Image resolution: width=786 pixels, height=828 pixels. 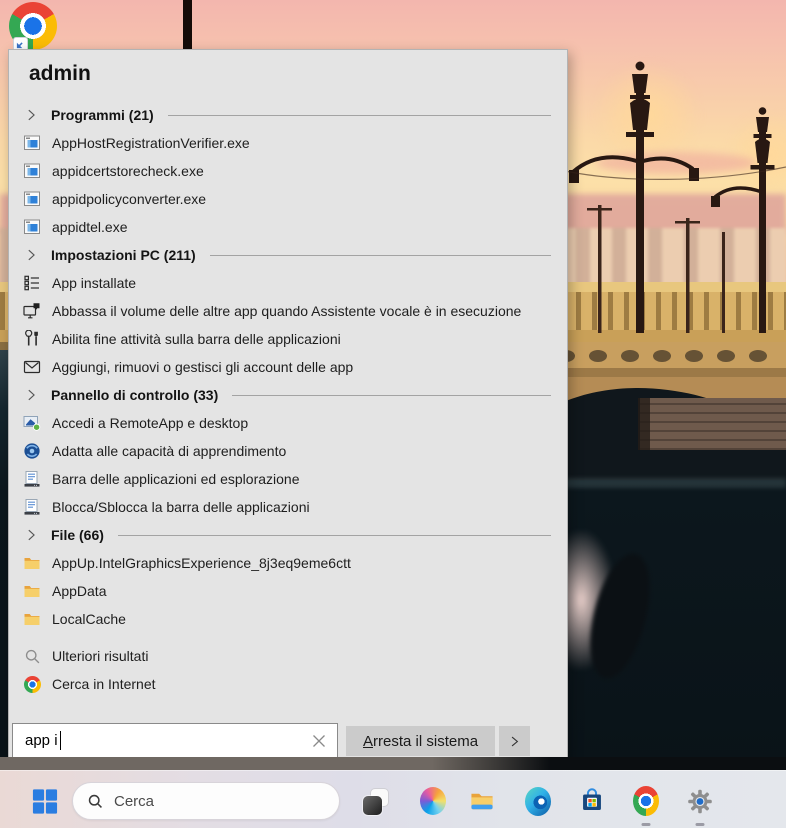 What do you see at coordinates (89, 619) in the screenshot?
I see `result-label: LocalCache` at bounding box center [89, 619].